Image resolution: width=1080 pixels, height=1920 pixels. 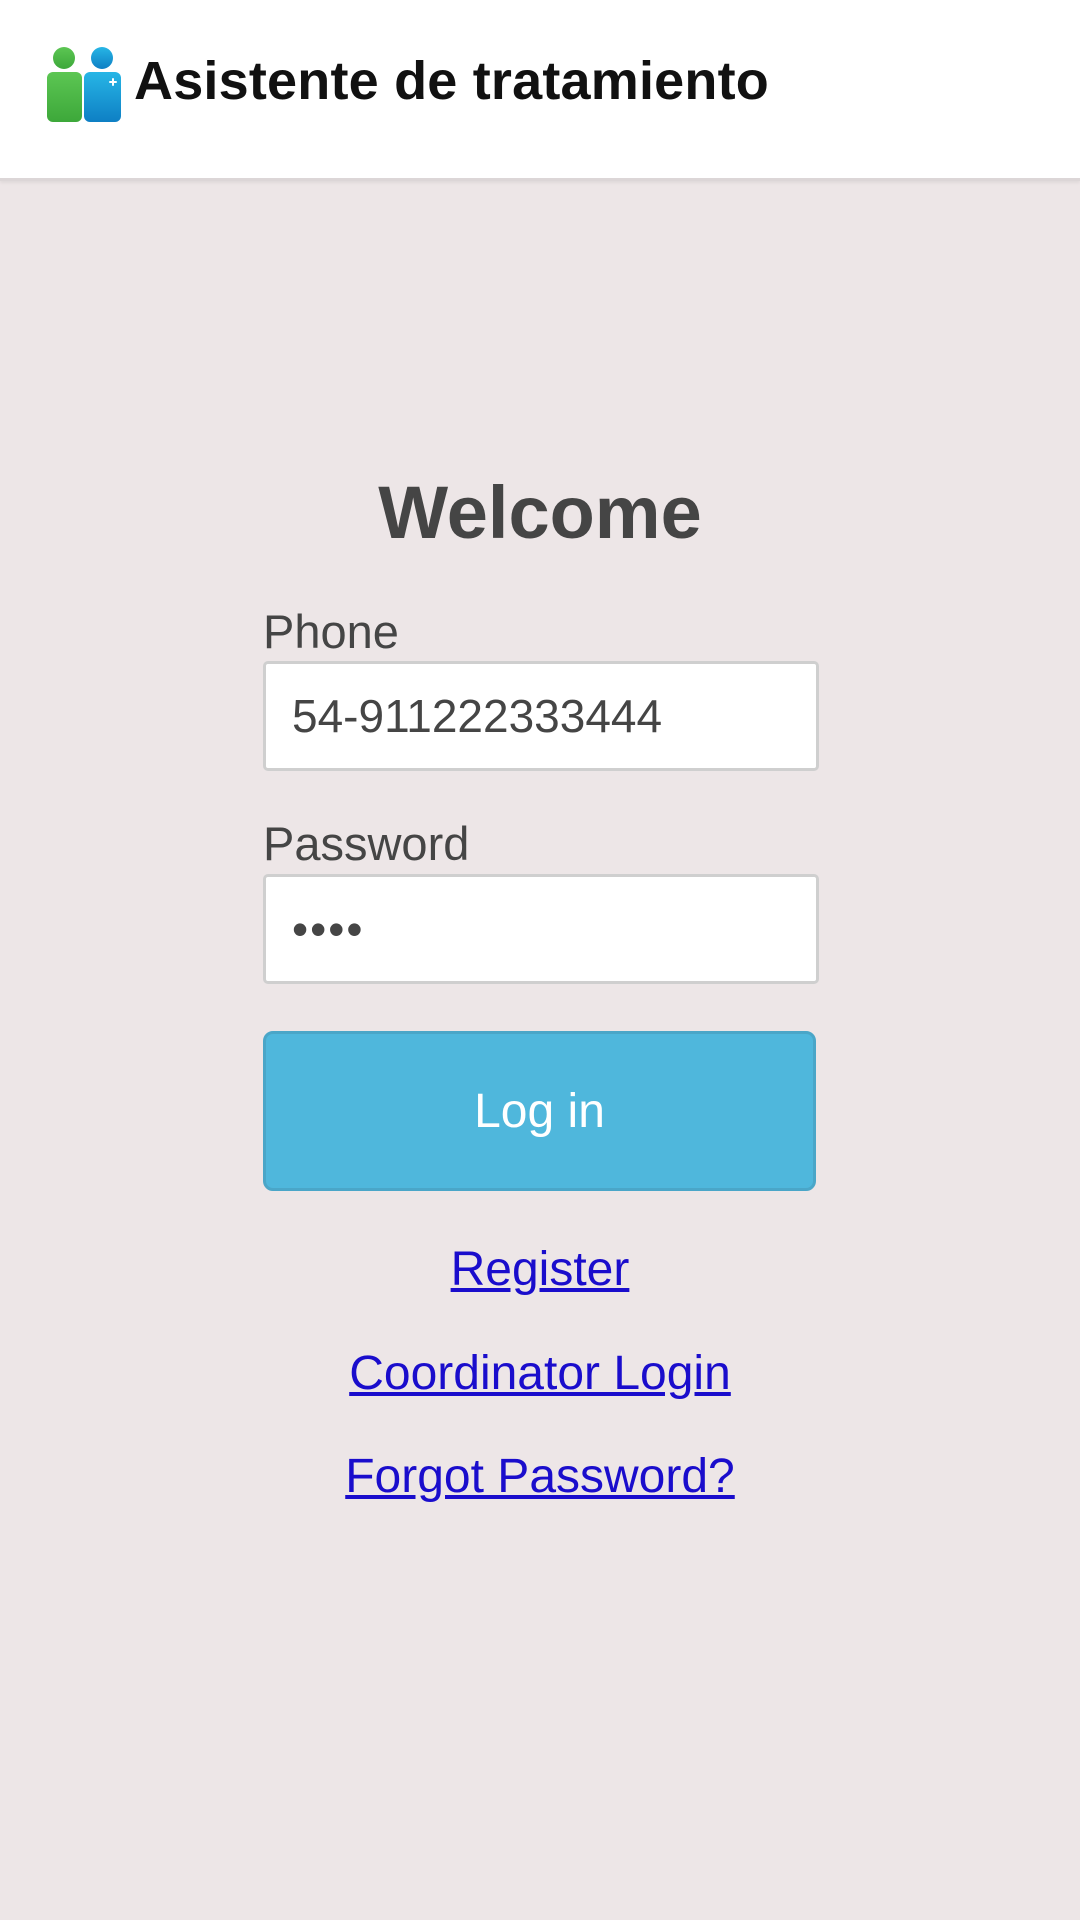 What do you see at coordinates (84, 84) in the screenshot?
I see `app-logo-icon` at bounding box center [84, 84].